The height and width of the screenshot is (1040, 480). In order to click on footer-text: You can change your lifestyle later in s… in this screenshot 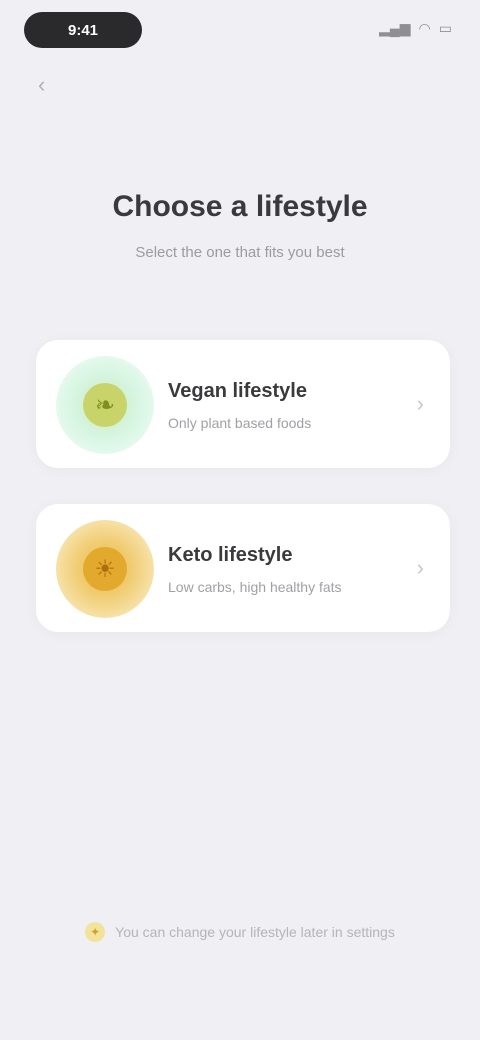, I will do `click(255, 932)`.